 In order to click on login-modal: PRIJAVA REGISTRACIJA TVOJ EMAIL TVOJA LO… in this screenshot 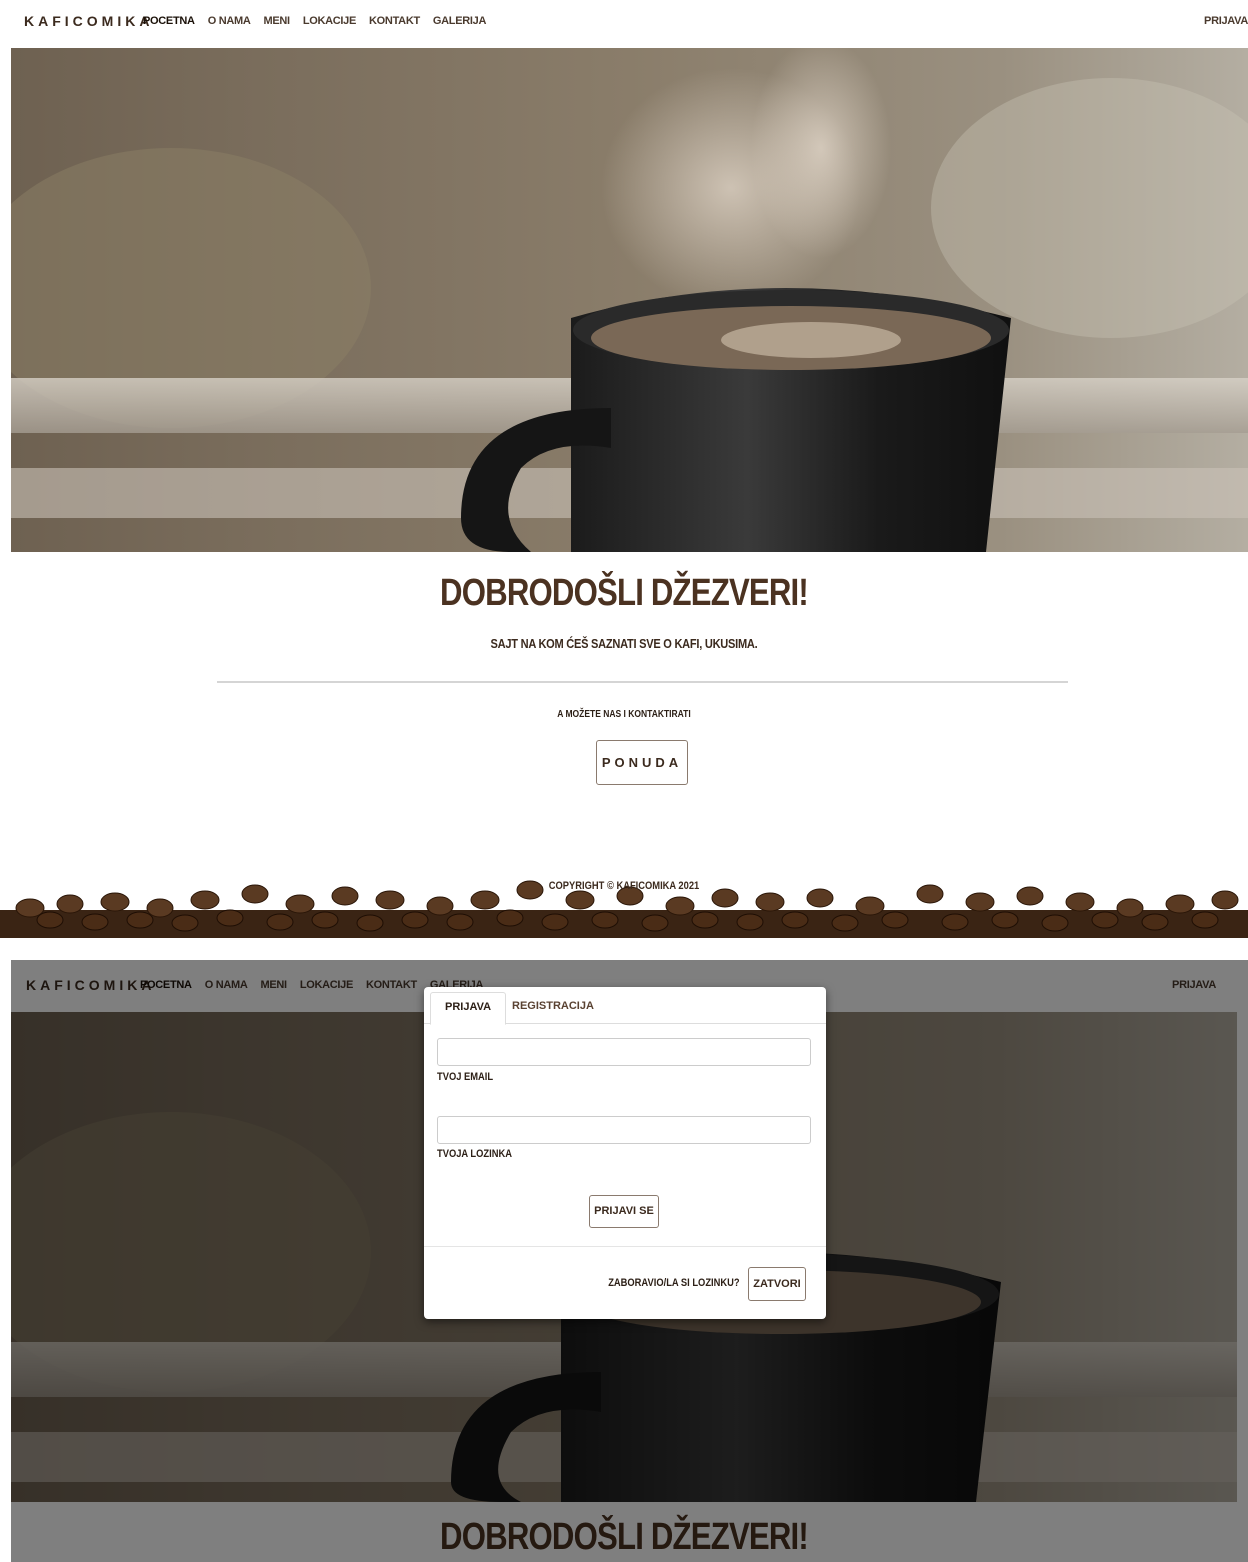, I will do `click(625, 1153)`.